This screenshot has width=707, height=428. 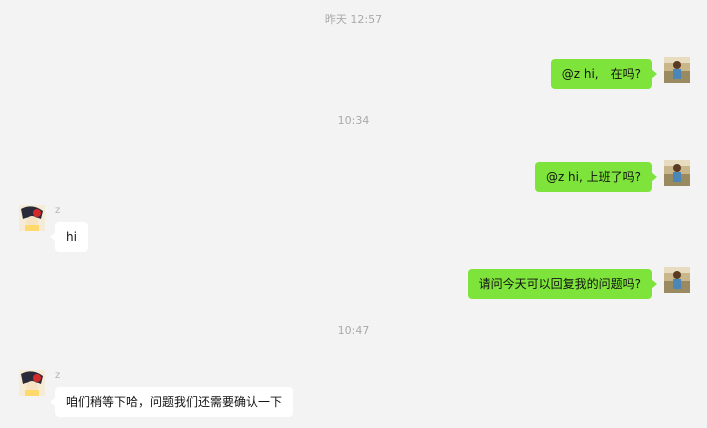 I want to click on message-bubble-received: 咱们稍等下哈，问题我们还需要确认一下, so click(x=171, y=402).